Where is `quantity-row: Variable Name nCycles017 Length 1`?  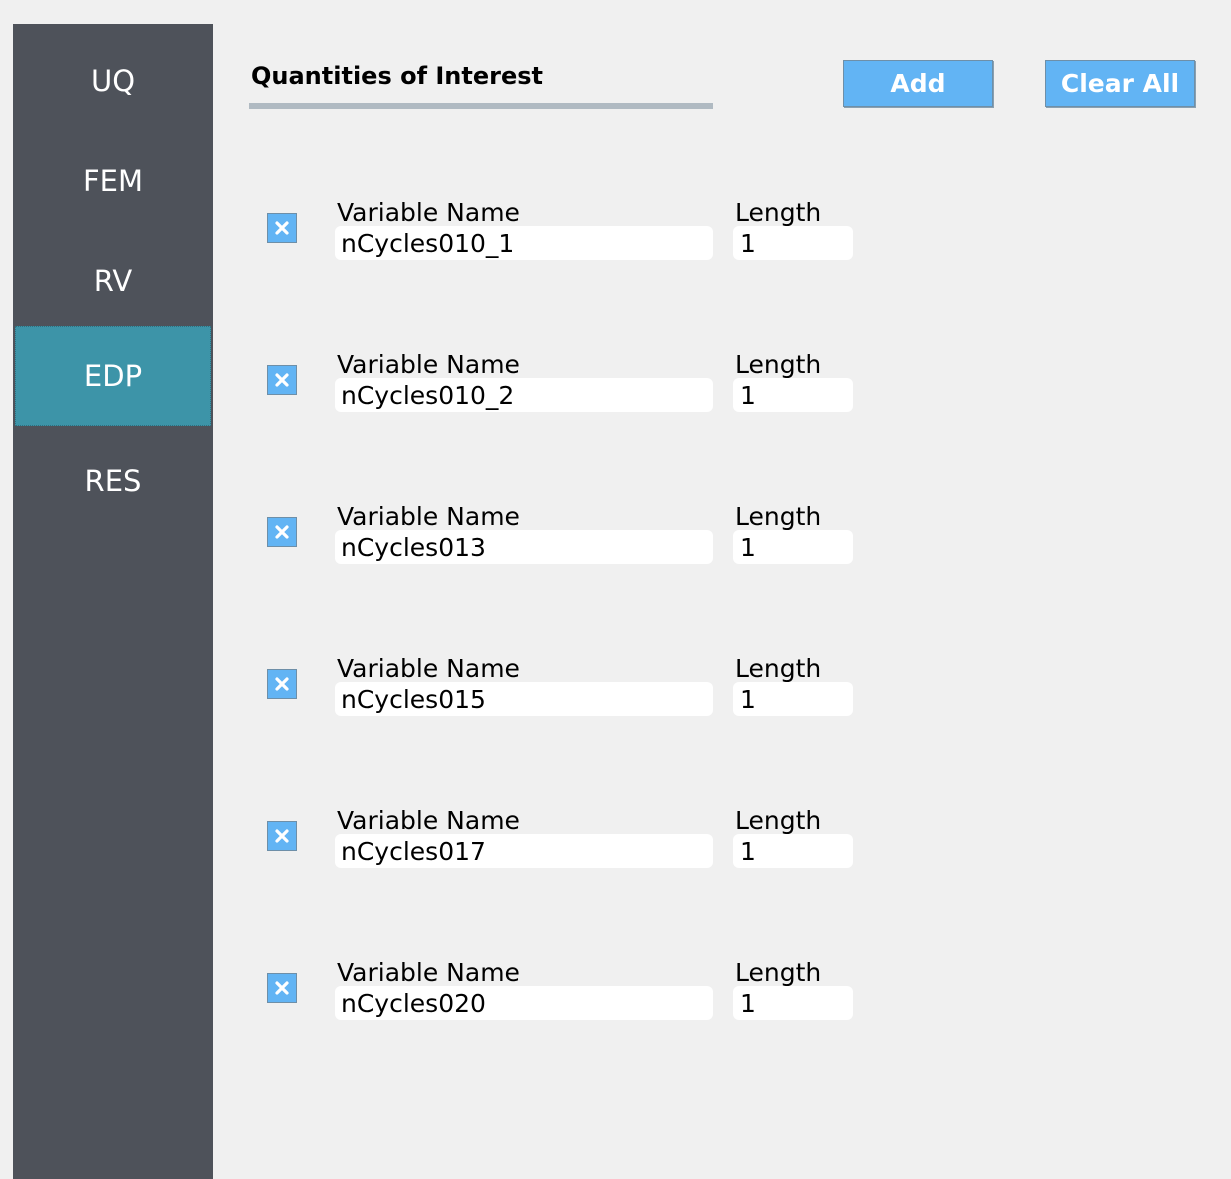
quantity-row: Variable Name nCycles017 Length 1 is located at coordinates (615, 846).